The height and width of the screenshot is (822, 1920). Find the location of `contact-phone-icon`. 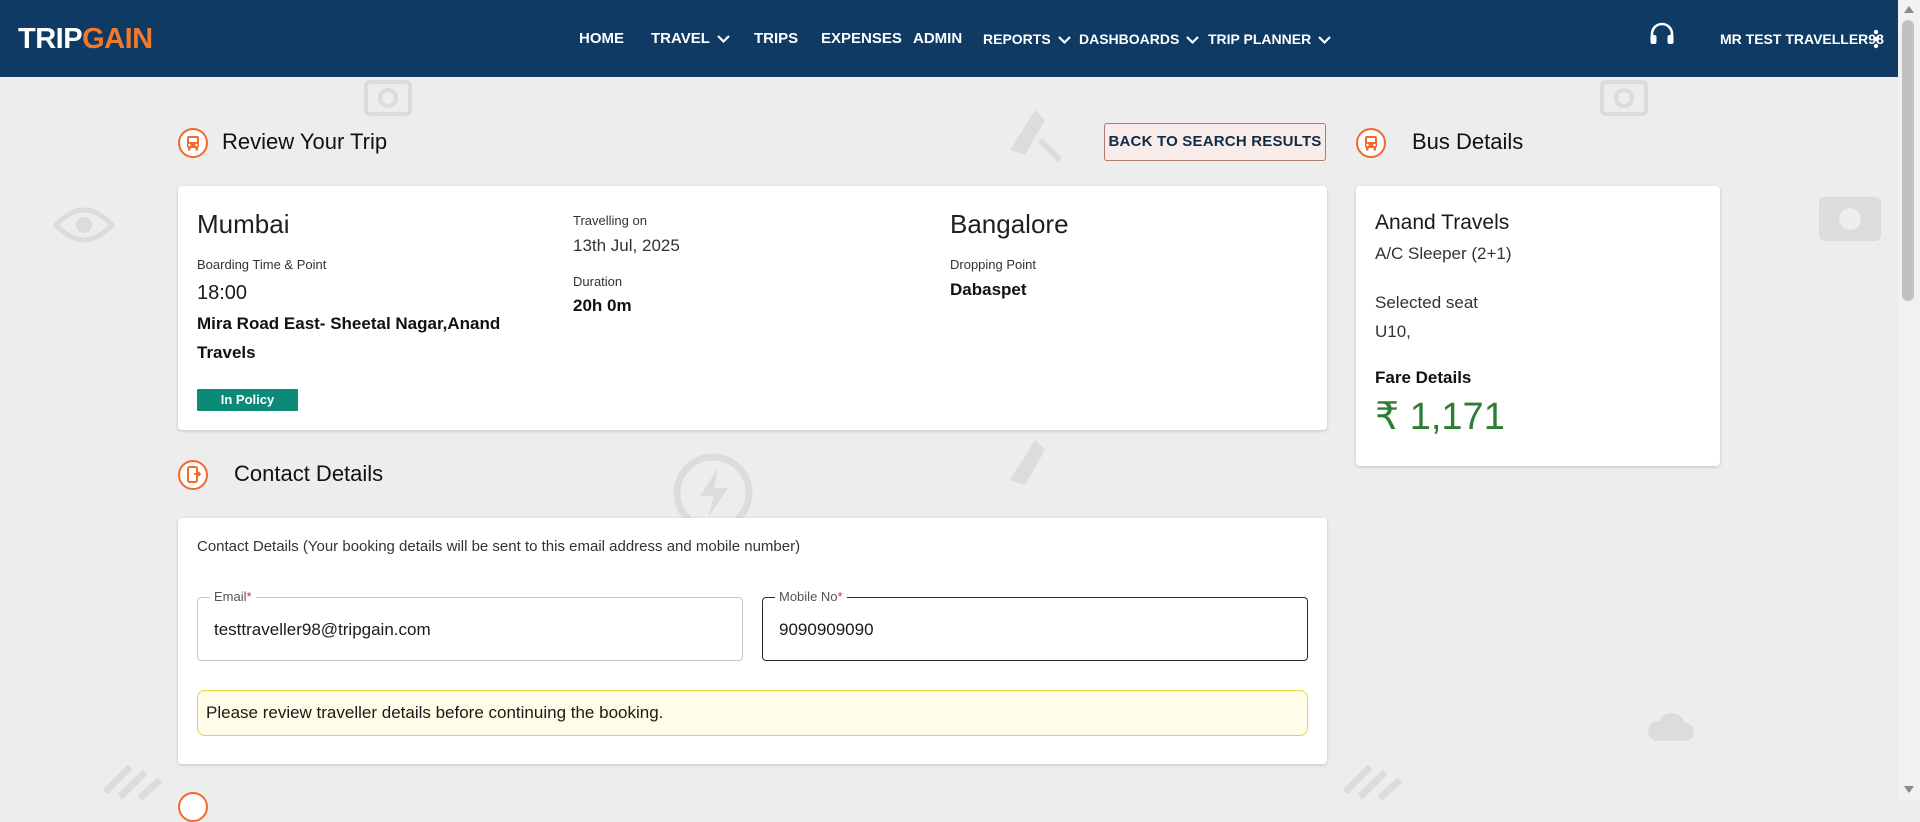

contact-phone-icon is located at coordinates (193, 475).